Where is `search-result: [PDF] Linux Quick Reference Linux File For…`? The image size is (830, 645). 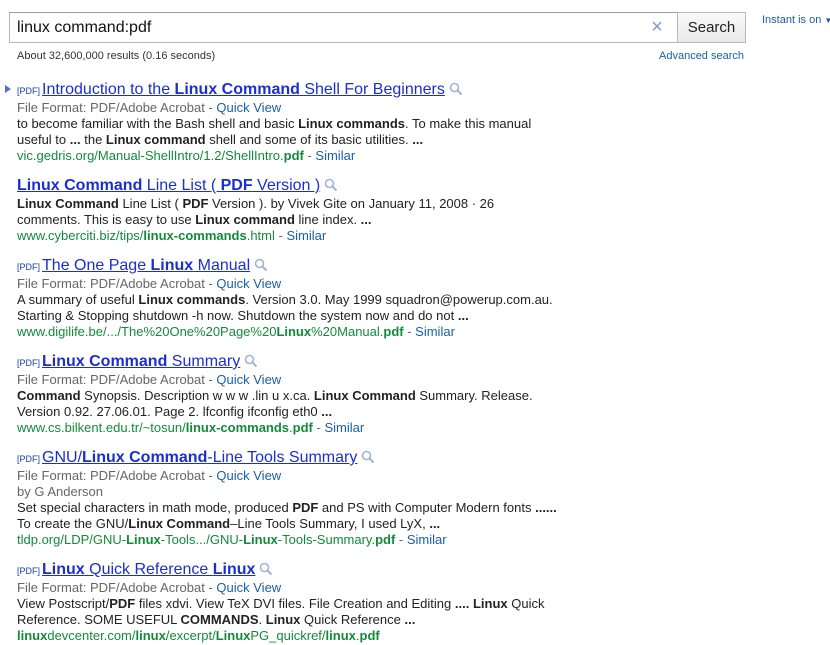 search-result: [PDF] Linux Quick Reference Linux File For… is located at coordinates (280, 602).